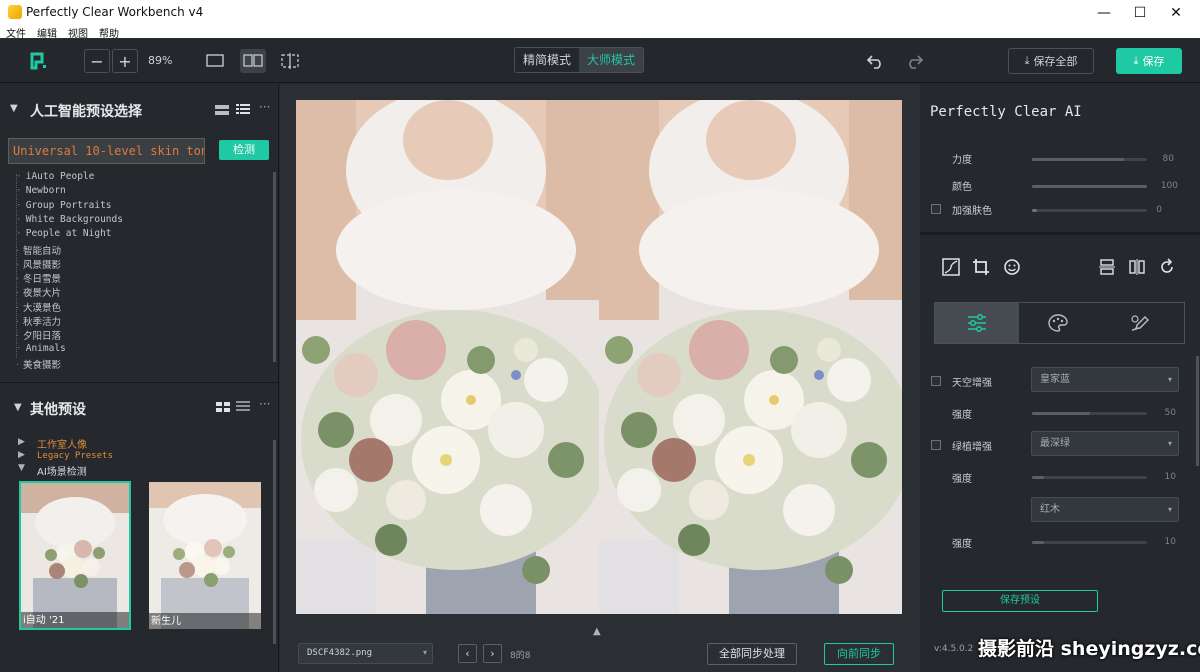 The image size is (1200, 672). What do you see at coordinates (62, 443) in the screenshot?
I see `group-studio-portrait: 工作室人像` at bounding box center [62, 443].